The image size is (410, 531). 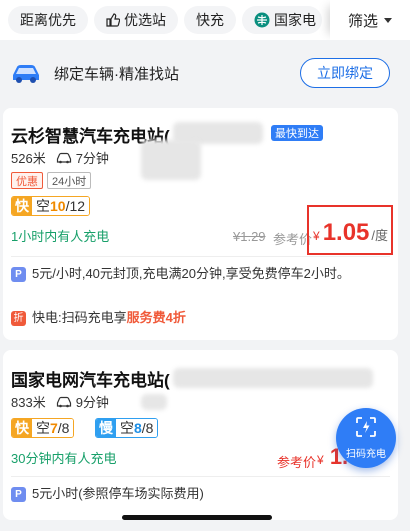 What do you see at coordinates (26, 73) in the screenshot?
I see `car-icon` at bounding box center [26, 73].